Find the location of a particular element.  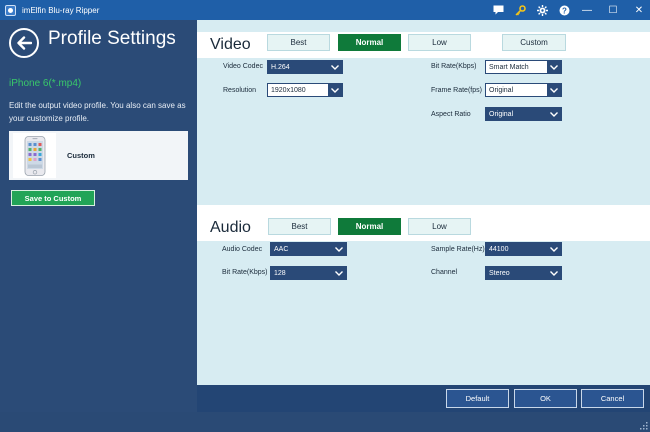

video-preset-low: Low is located at coordinates (439, 42).